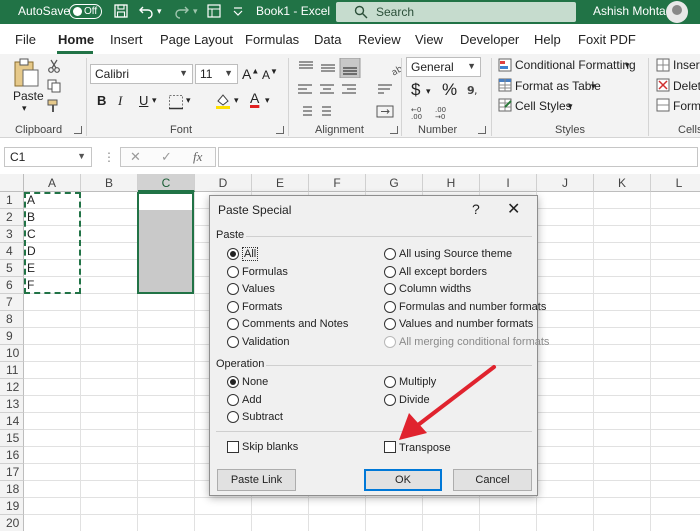  Describe the element at coordinates (24, 108) in the screenshot. I see `paste-dropdown-icon: ▾` at that location.